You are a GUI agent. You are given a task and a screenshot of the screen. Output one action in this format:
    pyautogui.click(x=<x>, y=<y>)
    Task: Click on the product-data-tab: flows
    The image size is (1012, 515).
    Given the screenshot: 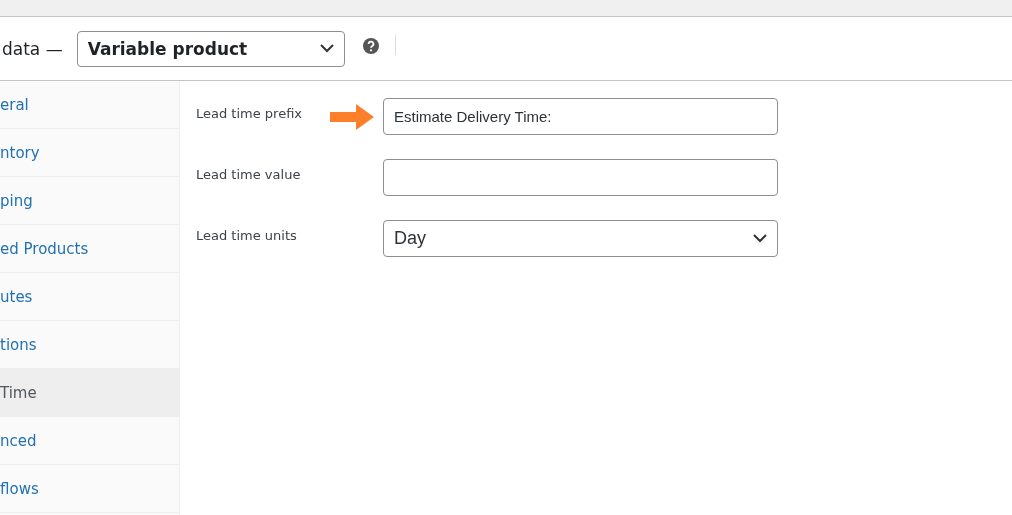 What is the action you would take?
    pyautogui.click(x=89, y=489)
    